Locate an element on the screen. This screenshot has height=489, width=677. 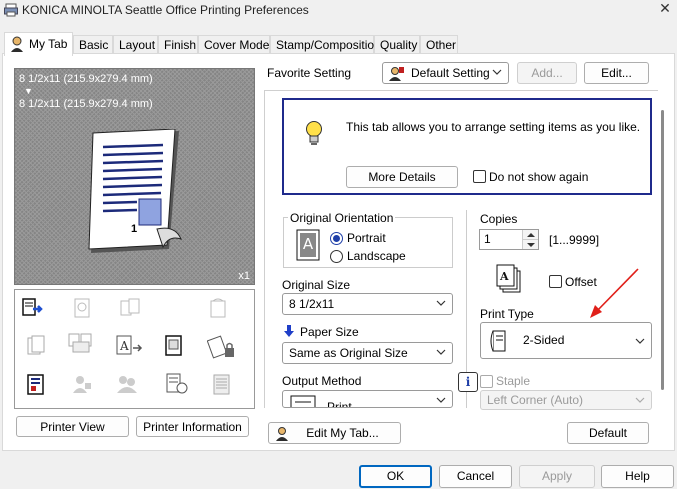
font-icon: A is located at coordinates (129, 345).